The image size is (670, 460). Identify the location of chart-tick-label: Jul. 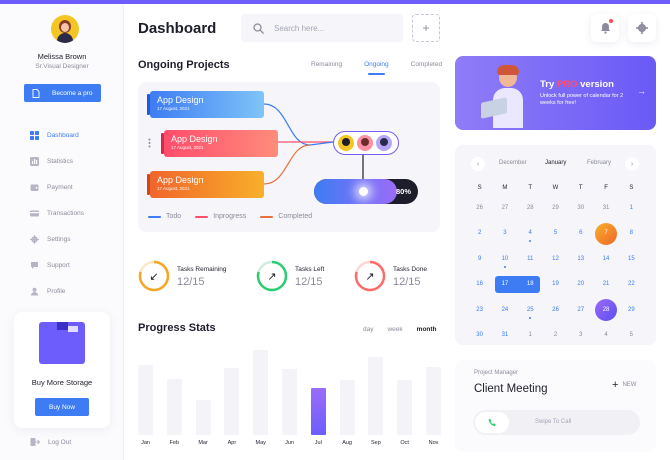
(318, 443).